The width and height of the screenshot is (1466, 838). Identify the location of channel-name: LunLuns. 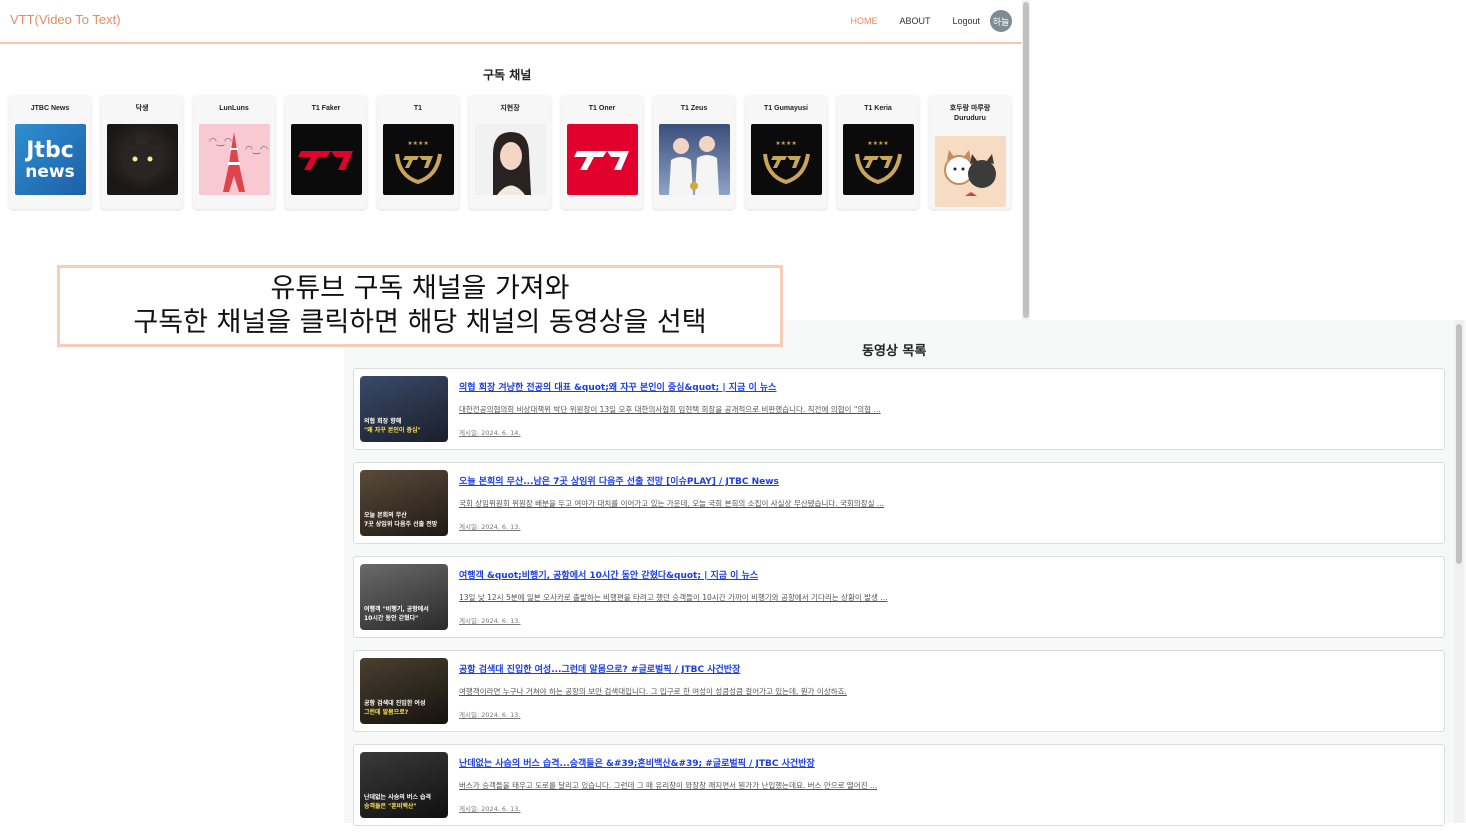
(234, 108).